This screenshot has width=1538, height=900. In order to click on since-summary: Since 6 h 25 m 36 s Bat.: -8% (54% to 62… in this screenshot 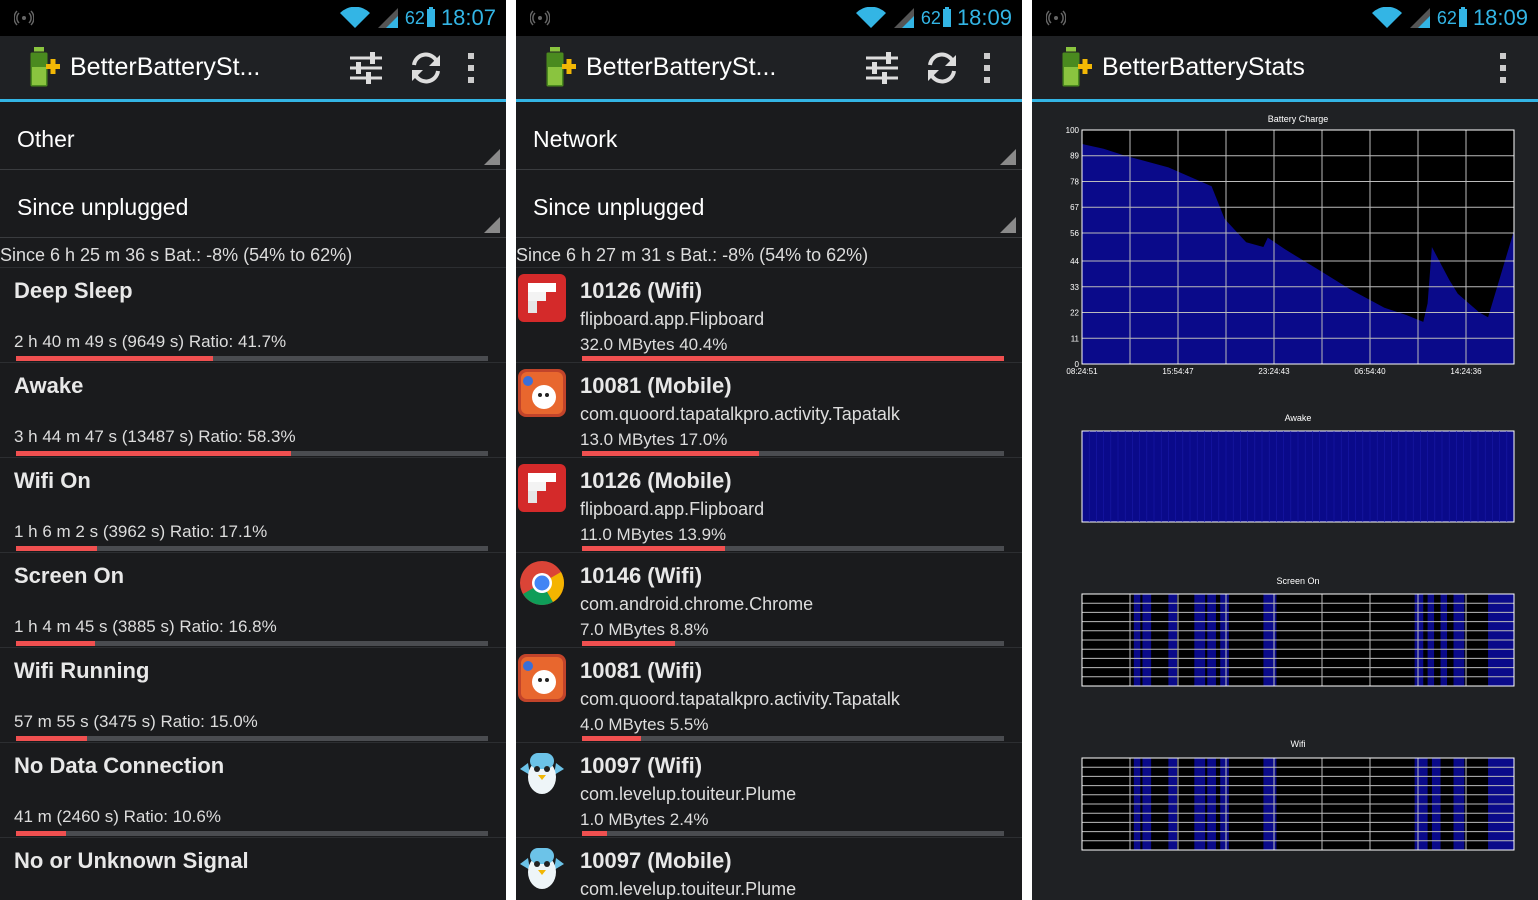, I will do `click(176, 255)`.